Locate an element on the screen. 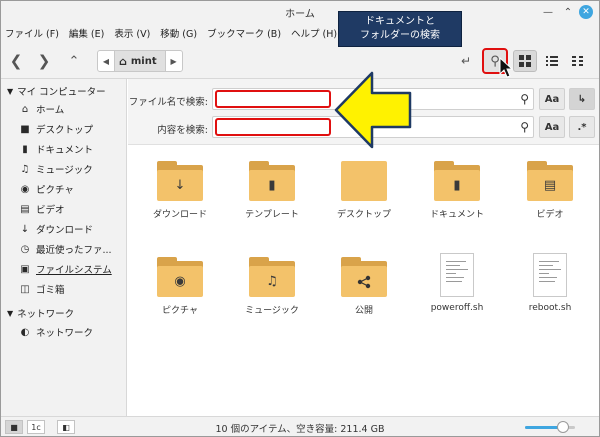  document-icon: ▮ is located at coordinates (25, 149).